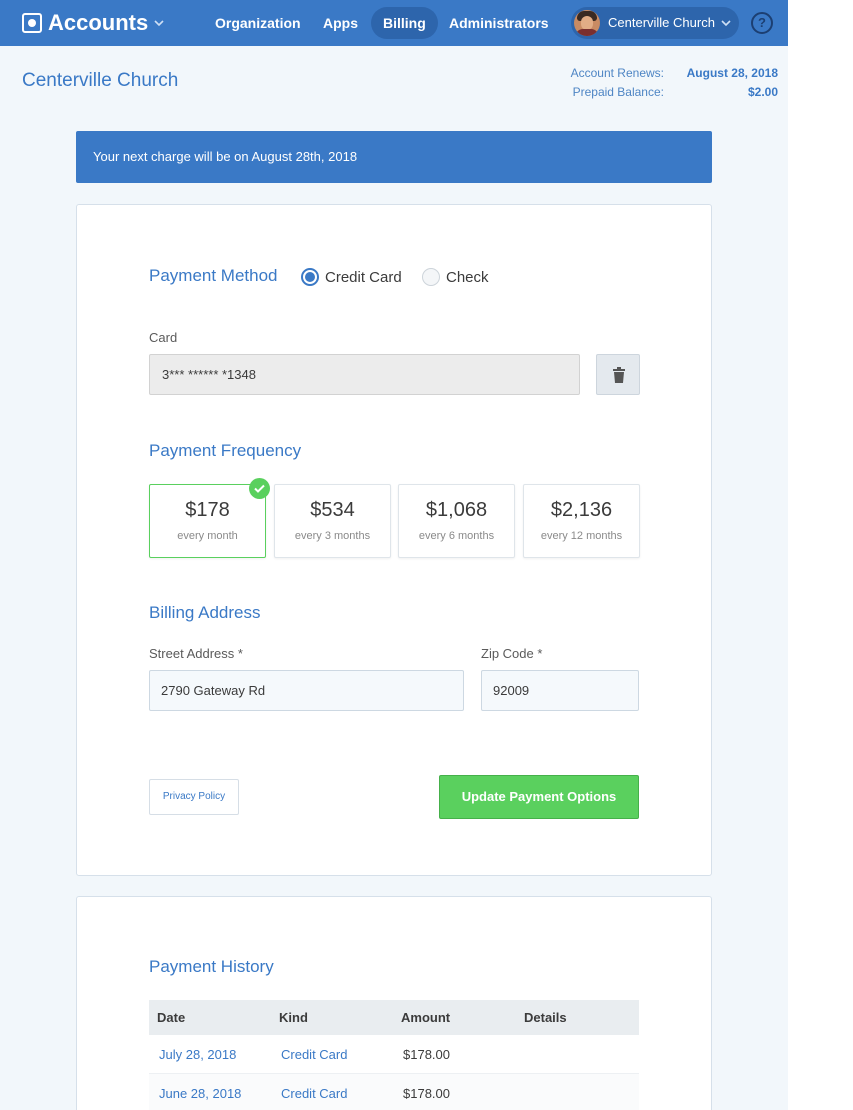  What do you see at coordinates (225, 450) in the screenshot?
I see `payment-frequency-title: Payment Frequency` at bounding box center [225, 450].